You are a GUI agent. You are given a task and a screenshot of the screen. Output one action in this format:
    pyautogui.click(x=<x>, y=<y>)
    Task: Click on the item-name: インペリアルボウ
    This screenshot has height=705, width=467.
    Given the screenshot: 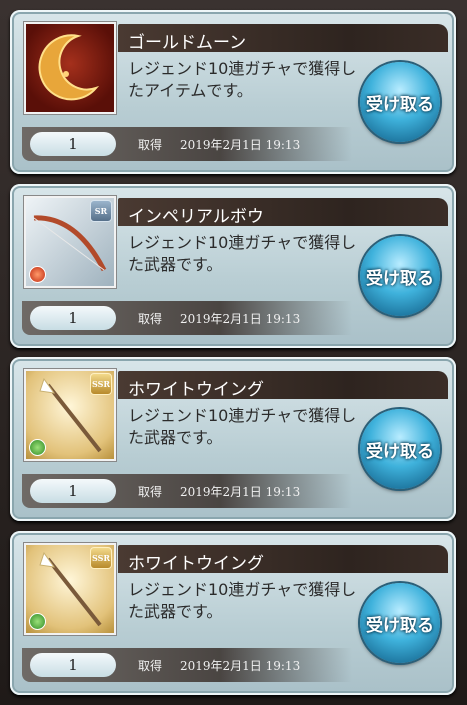 What is the action you would take?
    pyautogui.click(x=196, y=217)
    